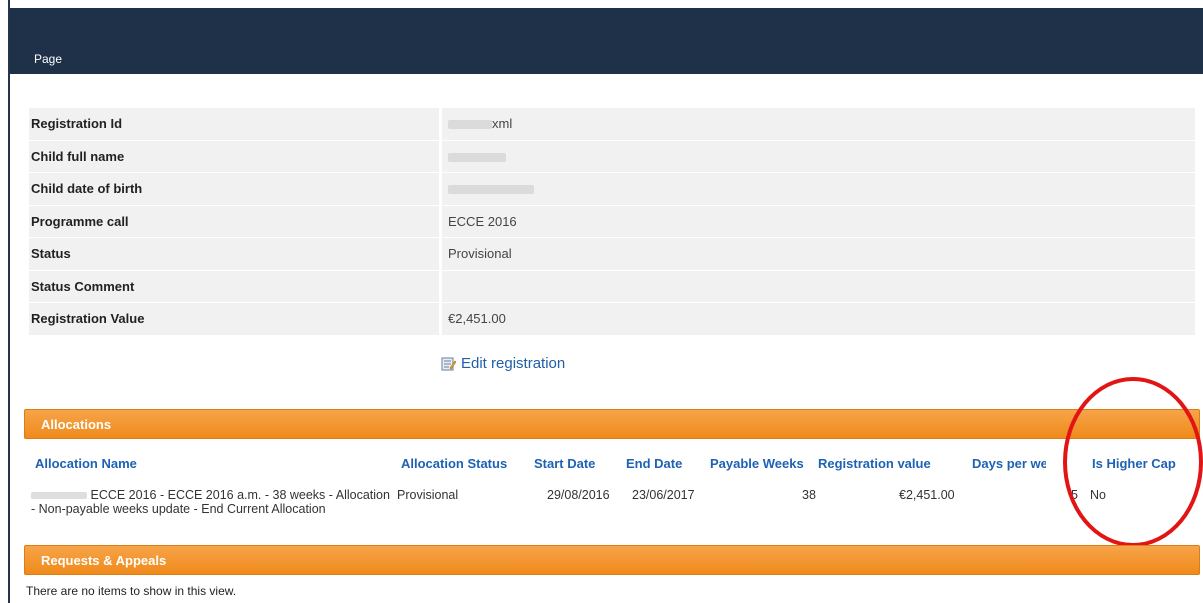 The height and width of the screenshot is (603, 1203). What do you see at coordinates (234, 189) in the screenshot?
I see `detail-label: Child date of birth` at bounding box center [234, 189].